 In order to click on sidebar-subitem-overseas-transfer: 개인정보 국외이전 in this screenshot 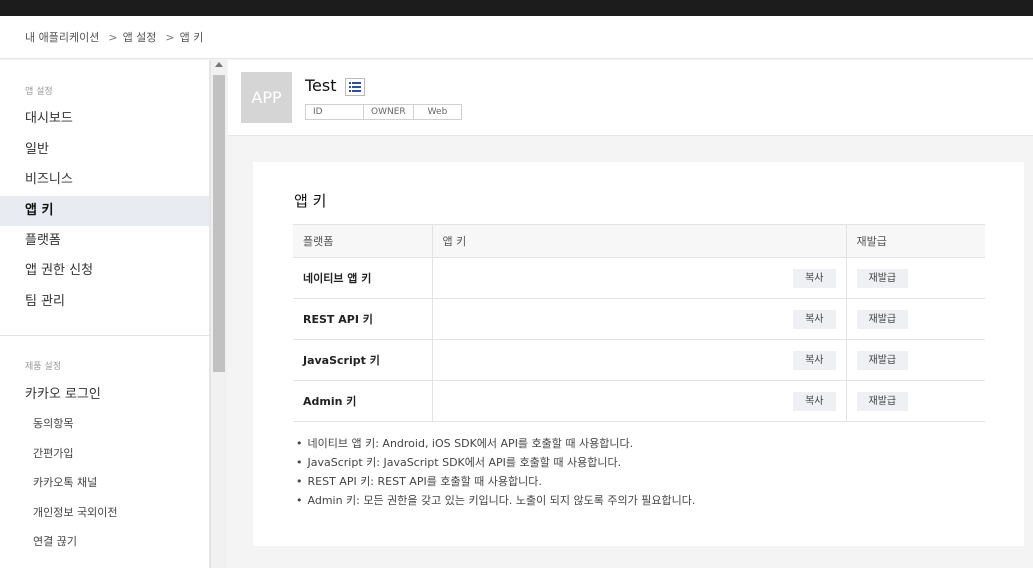, I will do `click(104, 513)`.